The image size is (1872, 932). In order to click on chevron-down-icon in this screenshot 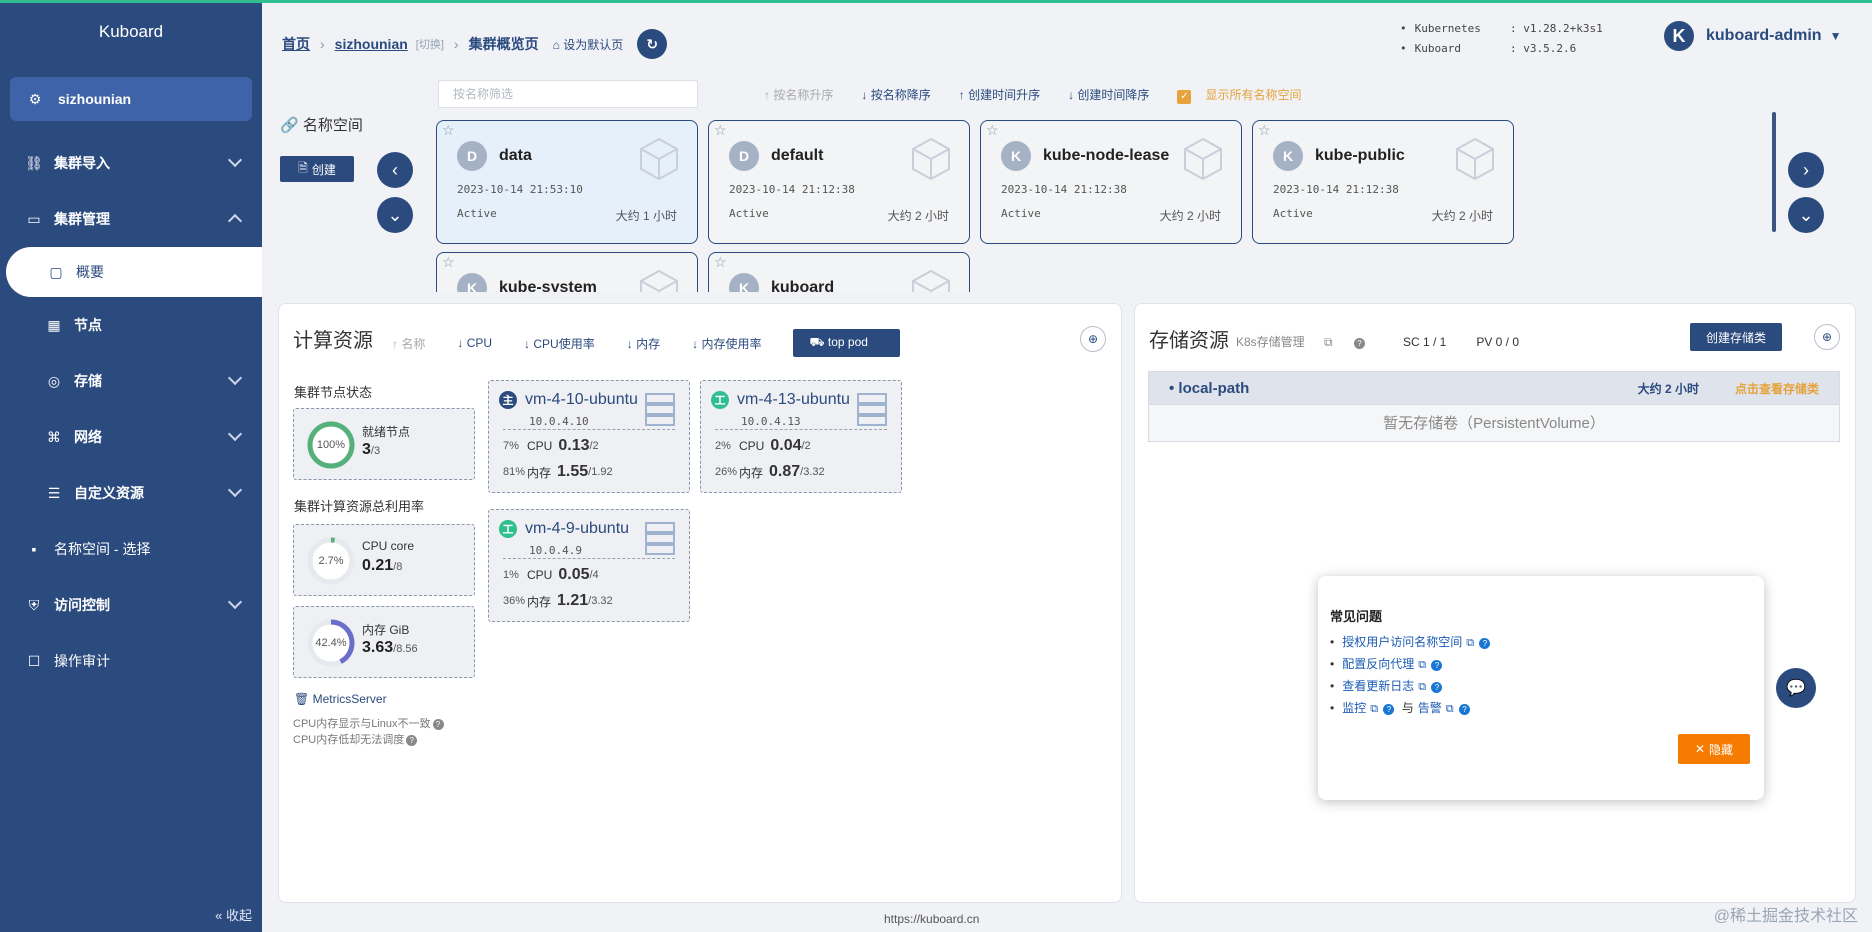, I will do `click(235, 378)`.